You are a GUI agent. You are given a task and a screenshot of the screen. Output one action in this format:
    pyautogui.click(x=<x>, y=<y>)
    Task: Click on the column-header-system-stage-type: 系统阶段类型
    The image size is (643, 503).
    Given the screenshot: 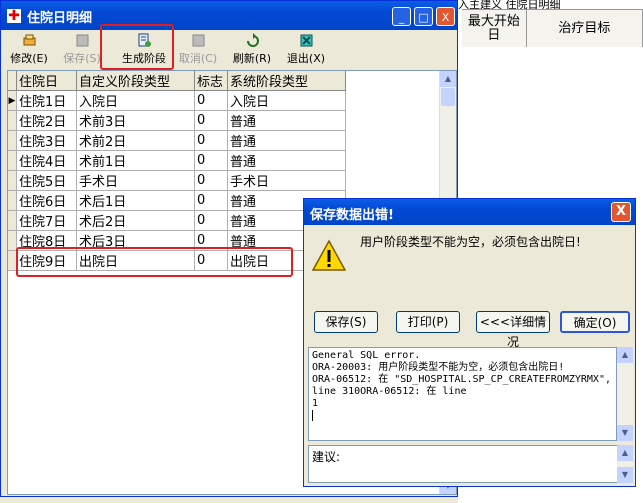 What is the action you would take?
    pyautogui.click(x=286, y=81)
    